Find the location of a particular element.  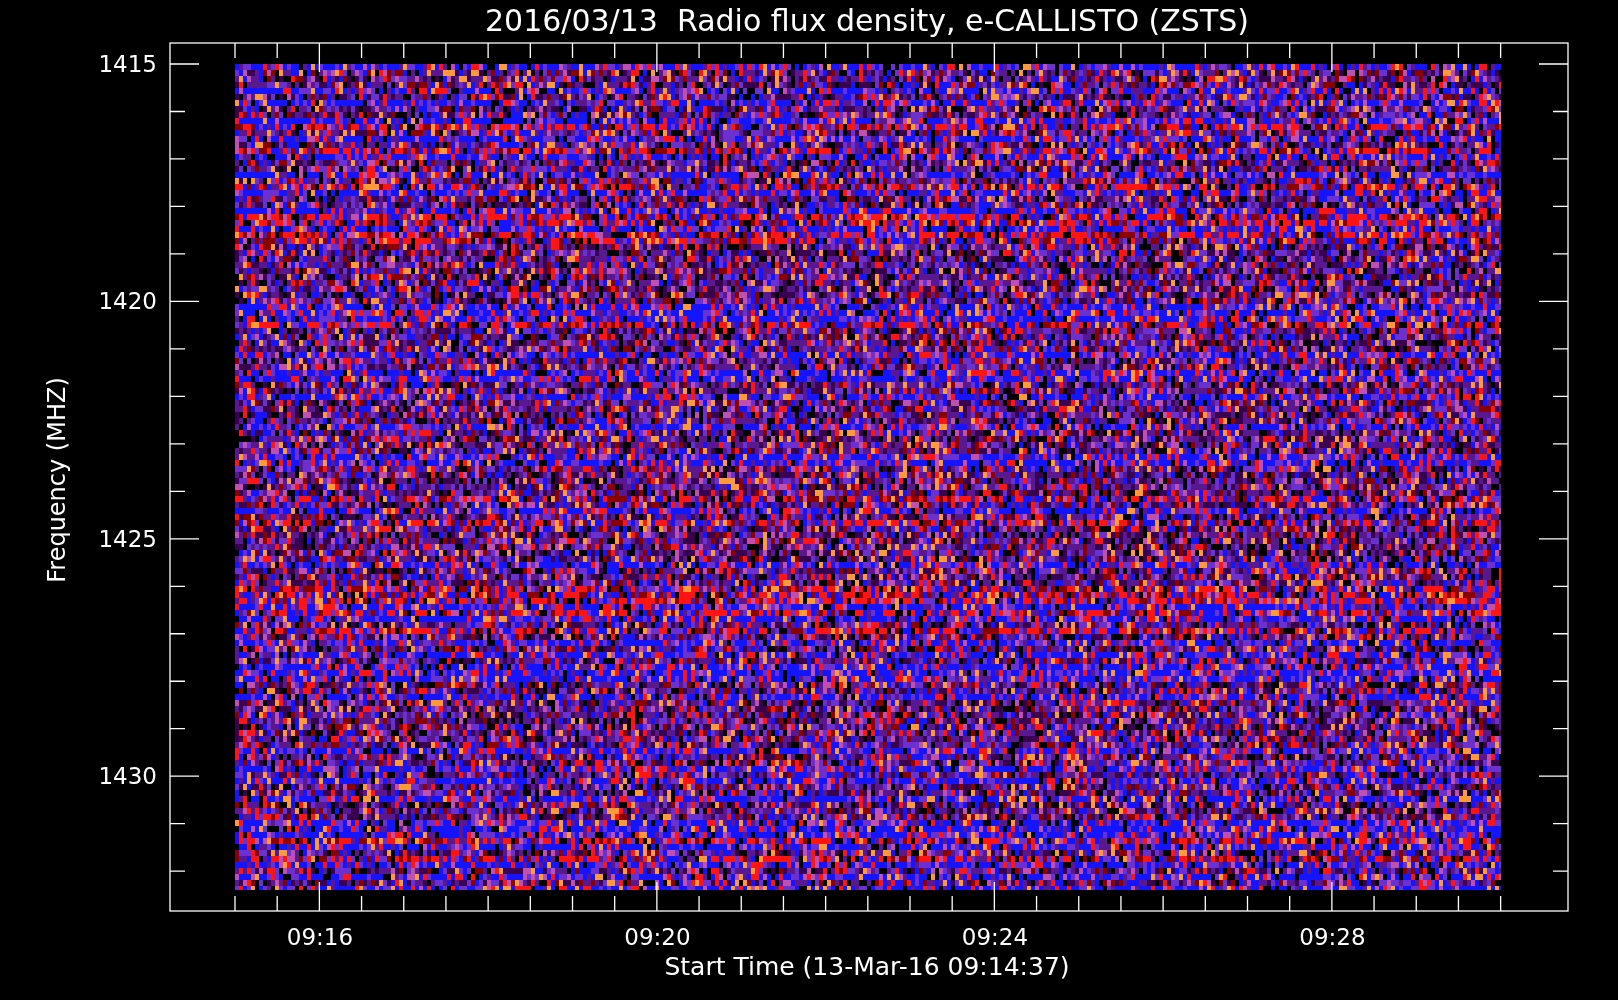

y-tick-label: 1420 is located at coordinates (127, 301).